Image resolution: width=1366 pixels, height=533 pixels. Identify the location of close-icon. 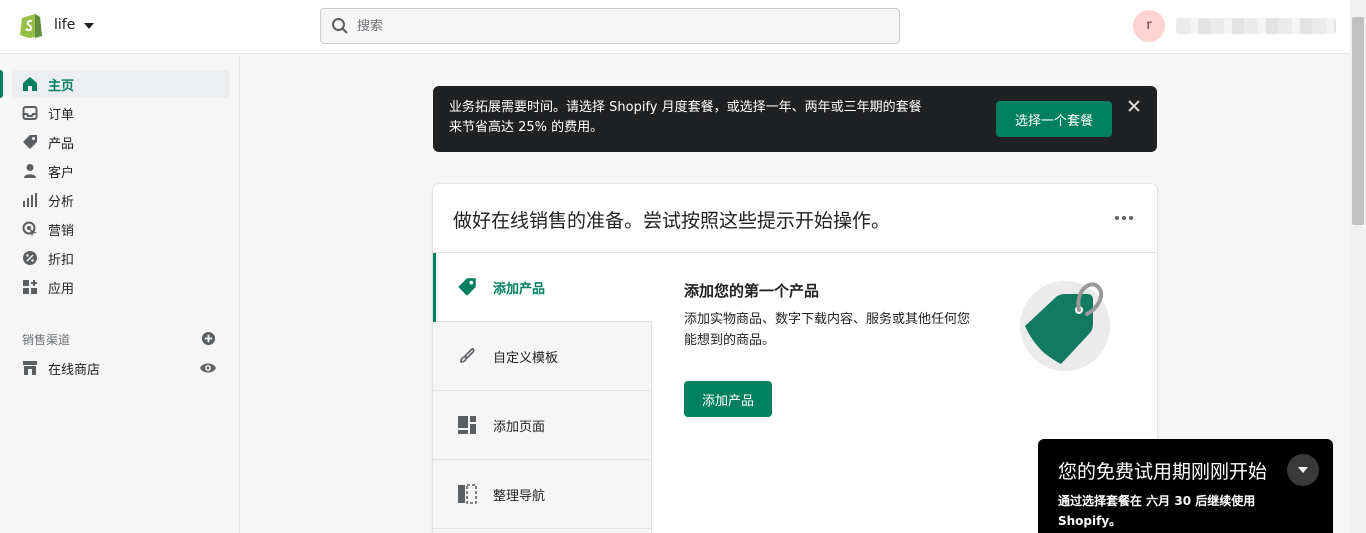
(1134, 106).